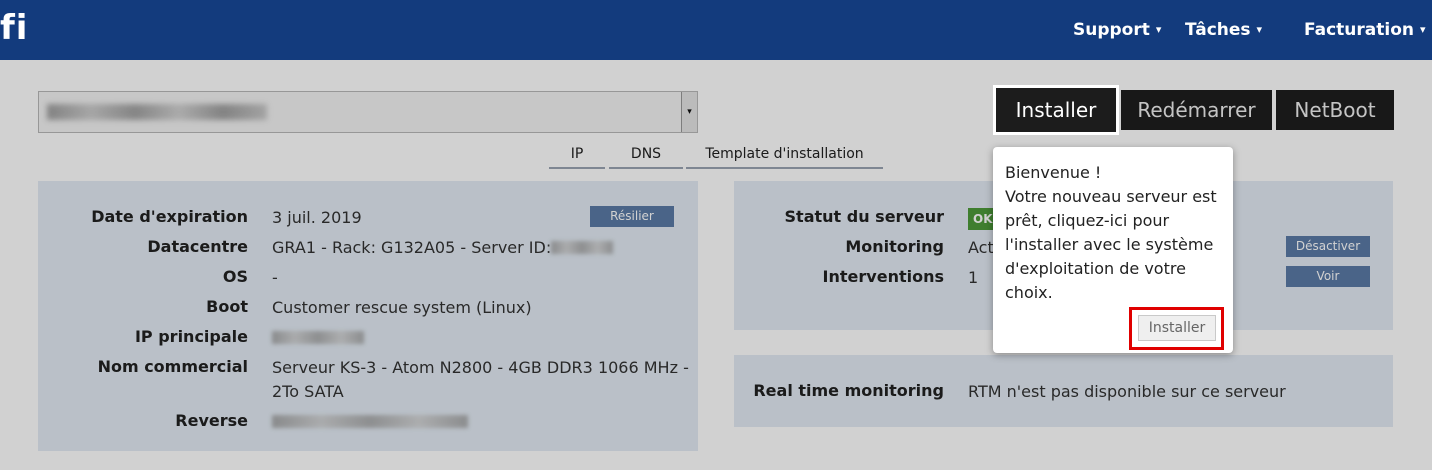  What do you see at coordinates (14, 28) in the screenshot?
I see `brand-logo: fi` at bounding box center [14, 28].